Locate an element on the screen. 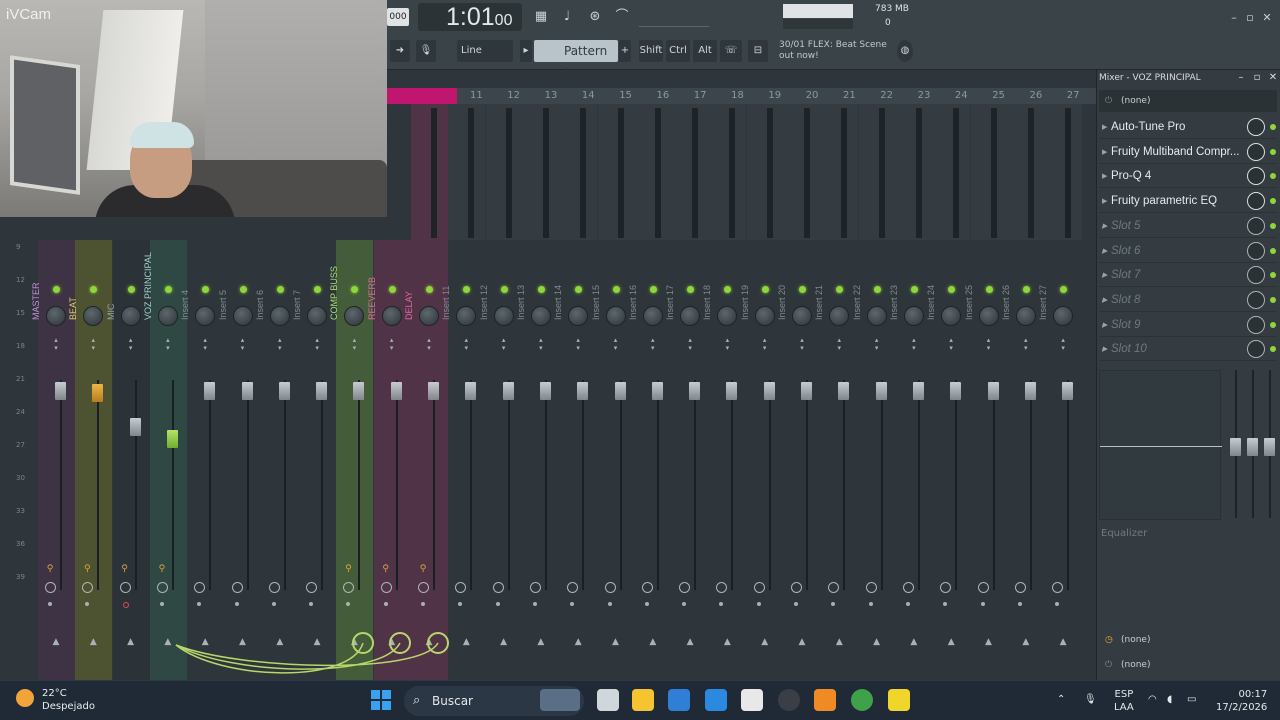 The width and height of the screenshot is (1280, 720). news-hint: 30/01 FLEX: Beat Scene out now! is located at coordinates (834, 51).